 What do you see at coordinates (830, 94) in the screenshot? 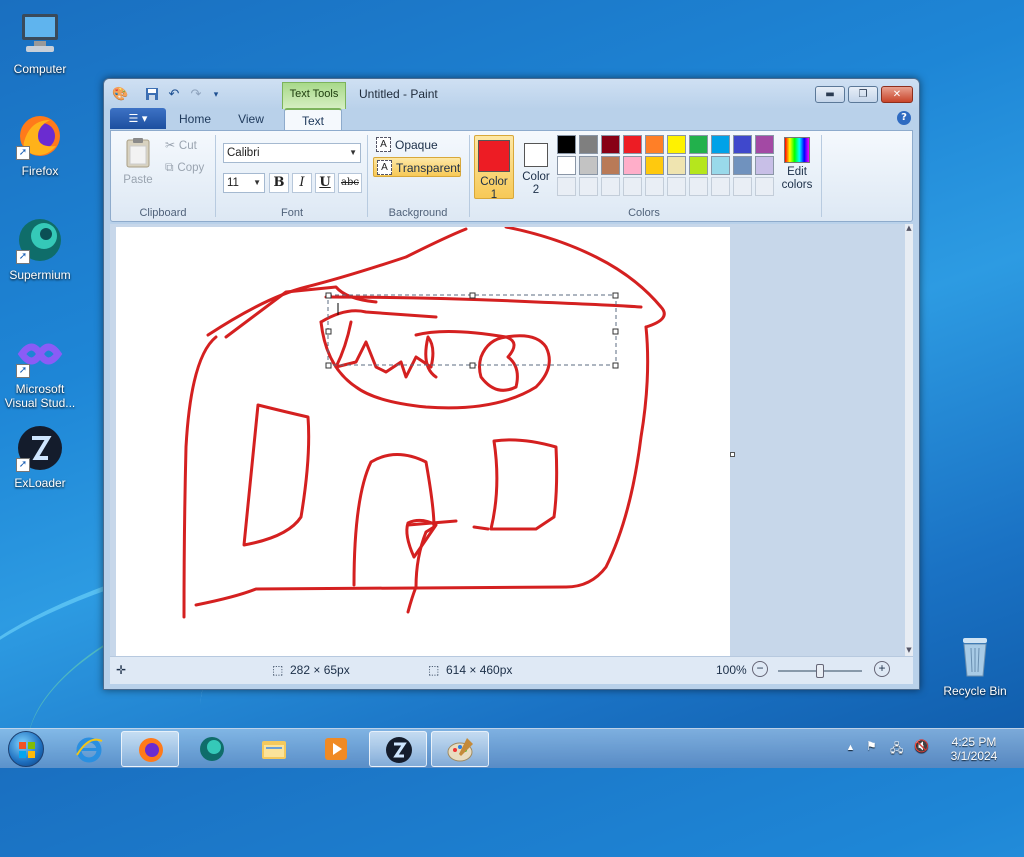
I see `minimize-button: ▬` at bounding box center [830, 94].